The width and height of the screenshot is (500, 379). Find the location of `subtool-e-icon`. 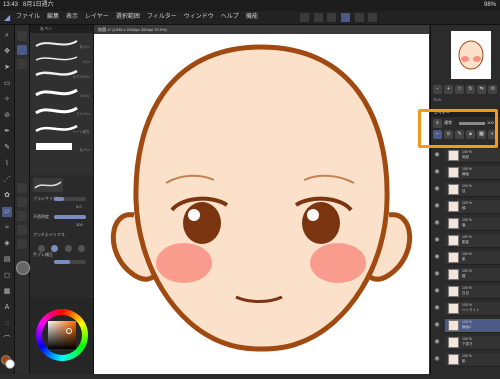

subtool-e-icon is located at coordinates (22, 244).